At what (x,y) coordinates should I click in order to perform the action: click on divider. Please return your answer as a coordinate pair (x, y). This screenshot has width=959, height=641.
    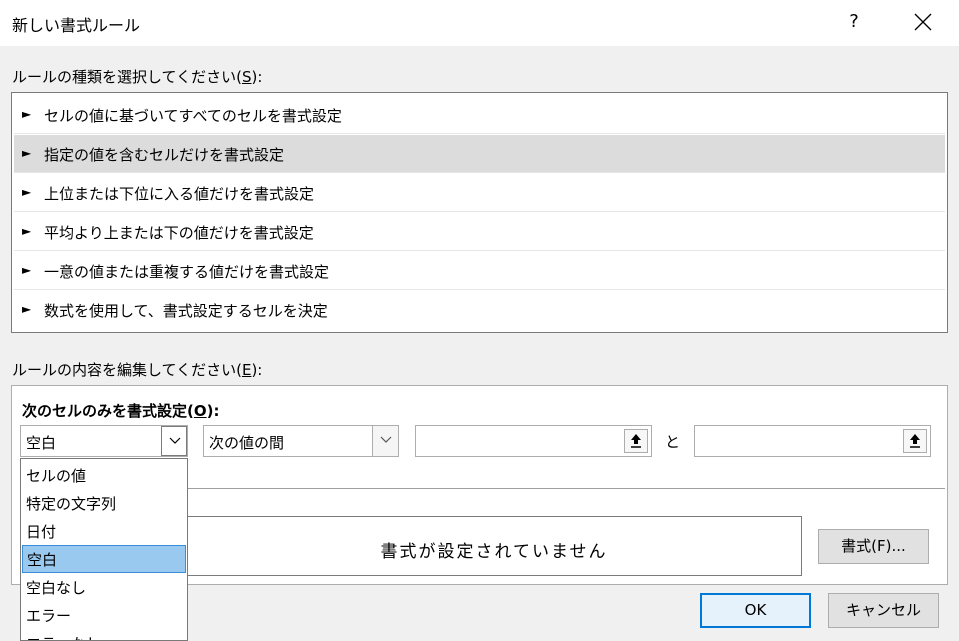
    Looking at the image, I should click on (565, 488).